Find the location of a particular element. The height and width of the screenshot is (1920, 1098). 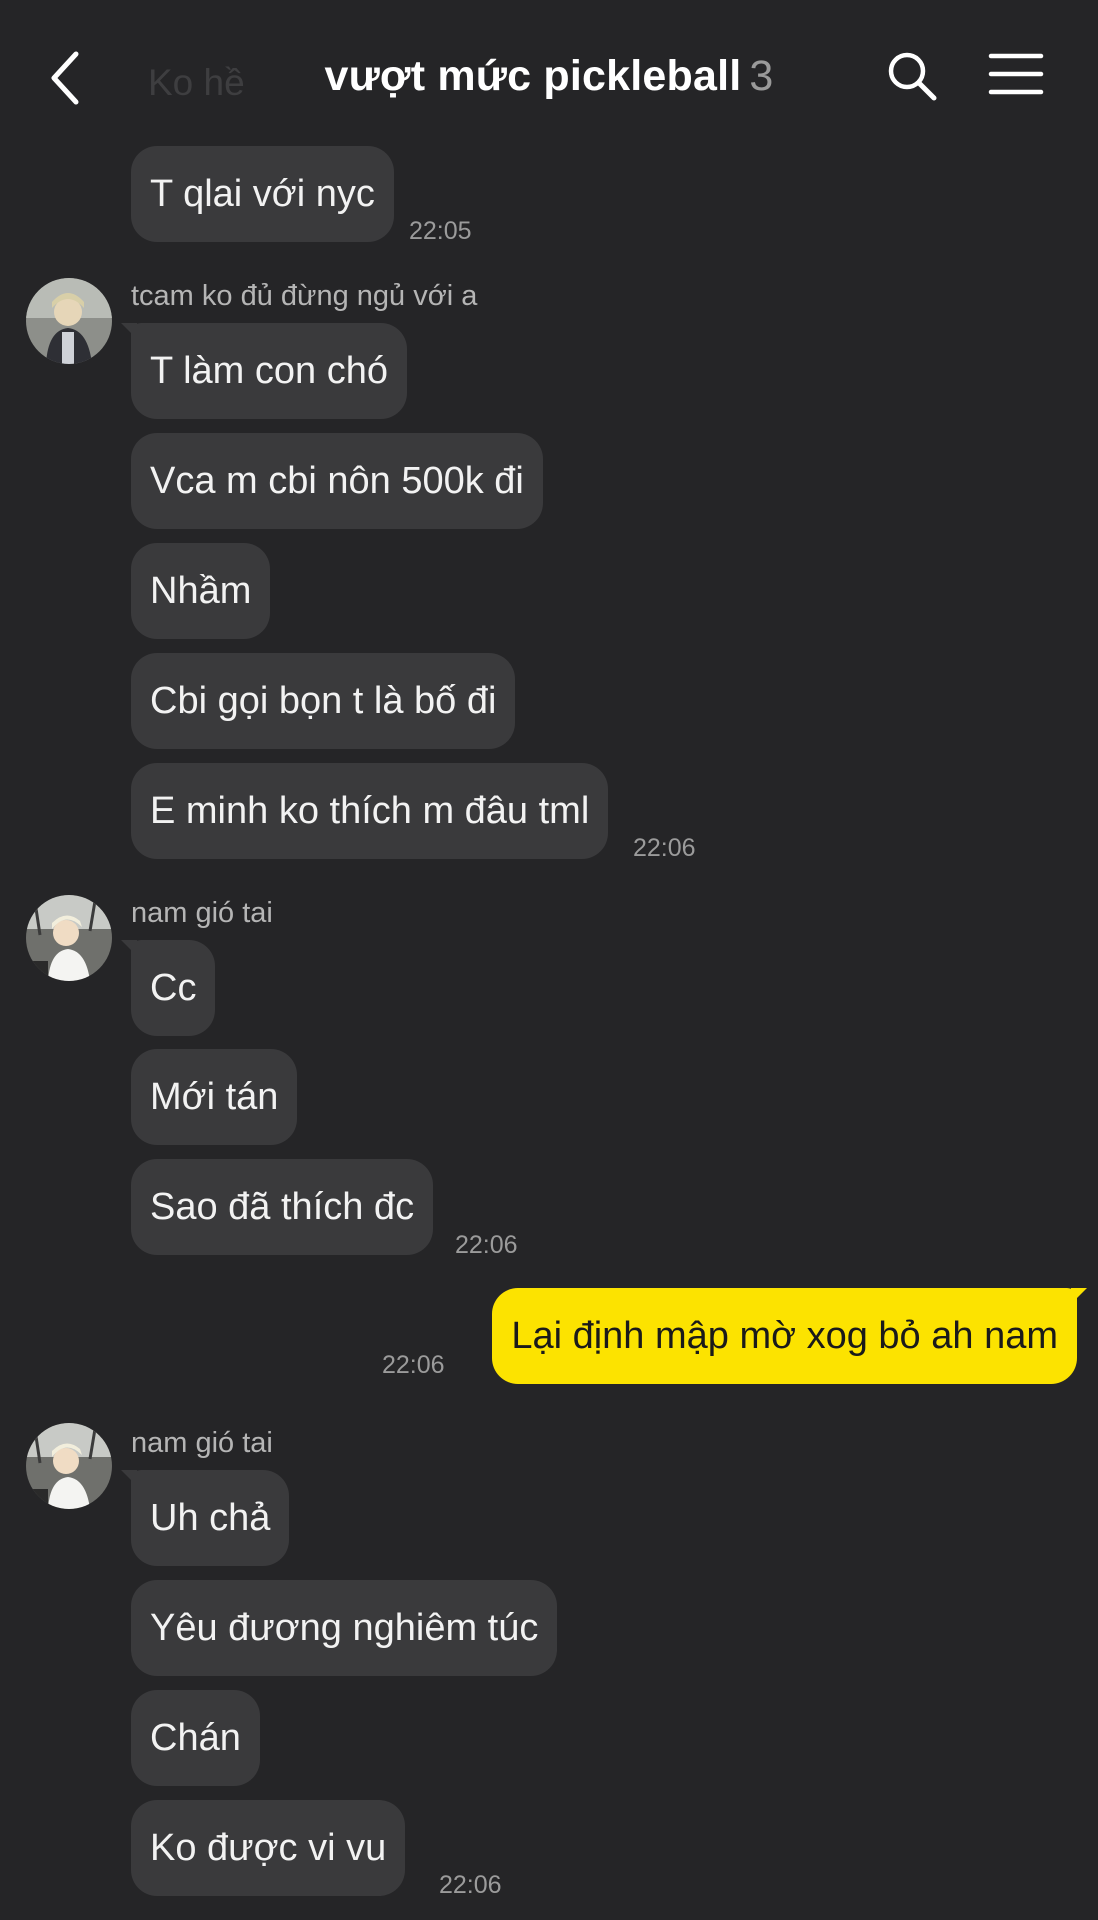

group-name: vượt mức pickleball is located at coordinates (533, 76).